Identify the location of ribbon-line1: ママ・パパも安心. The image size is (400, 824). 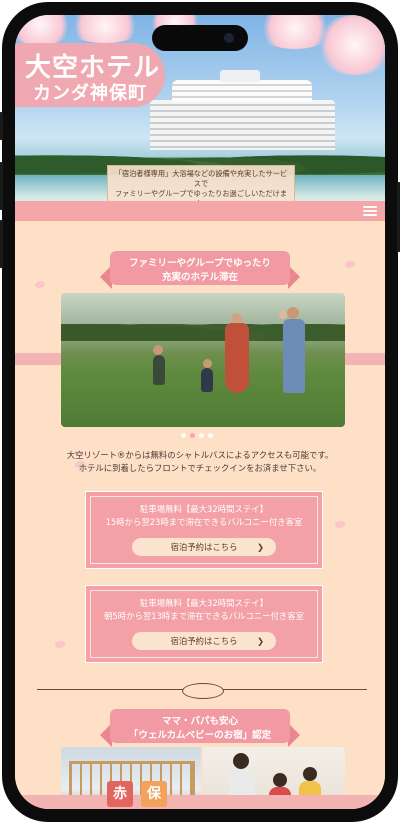
(199, 721).